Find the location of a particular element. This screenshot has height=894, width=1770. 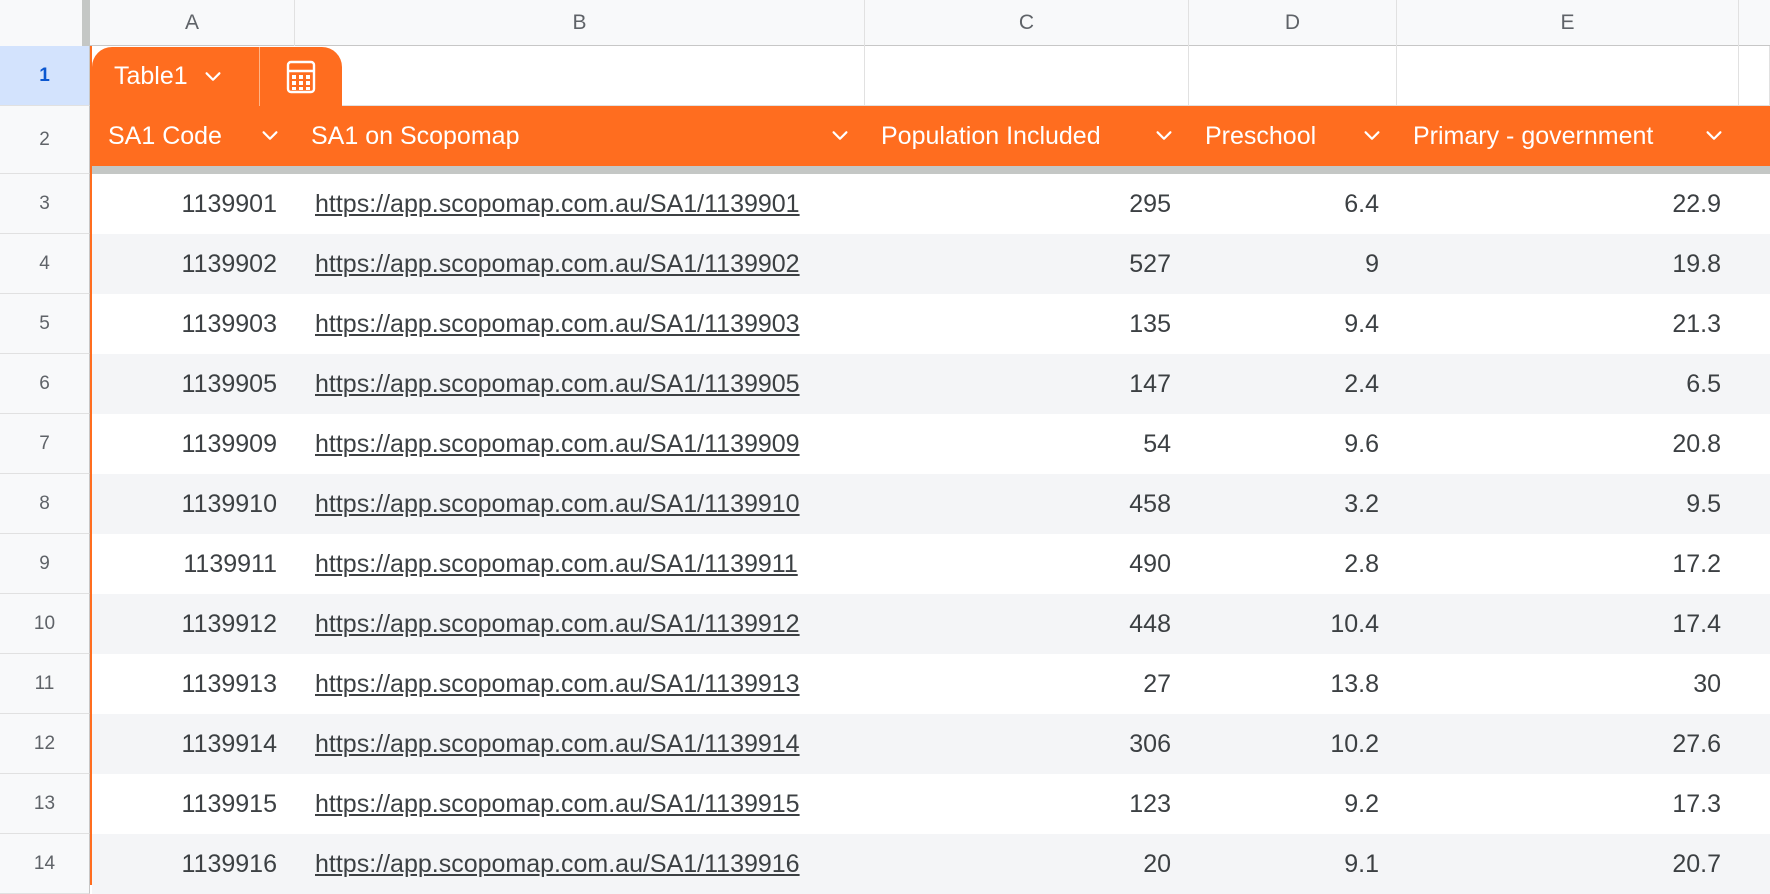

scopomap-link: https://app.scopomap.com.au/SA1/1139912 is located at coordinates (580, 624).